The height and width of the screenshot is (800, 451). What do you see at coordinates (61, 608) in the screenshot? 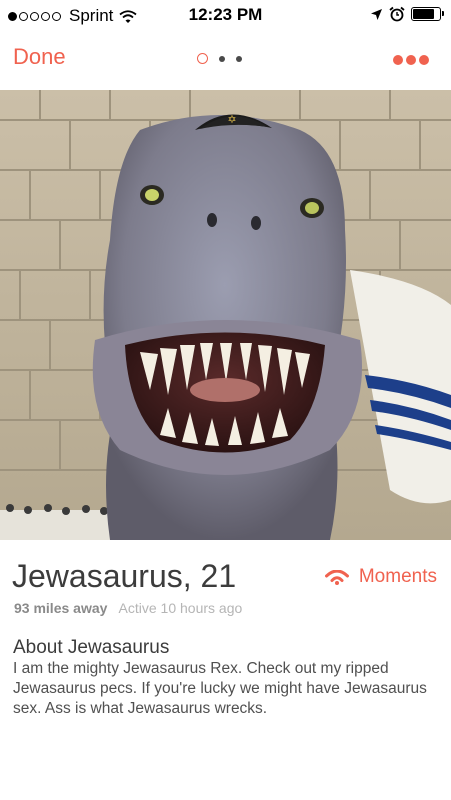
I see `profile-distance: 93 miles away` at bounding box center [61, 608].